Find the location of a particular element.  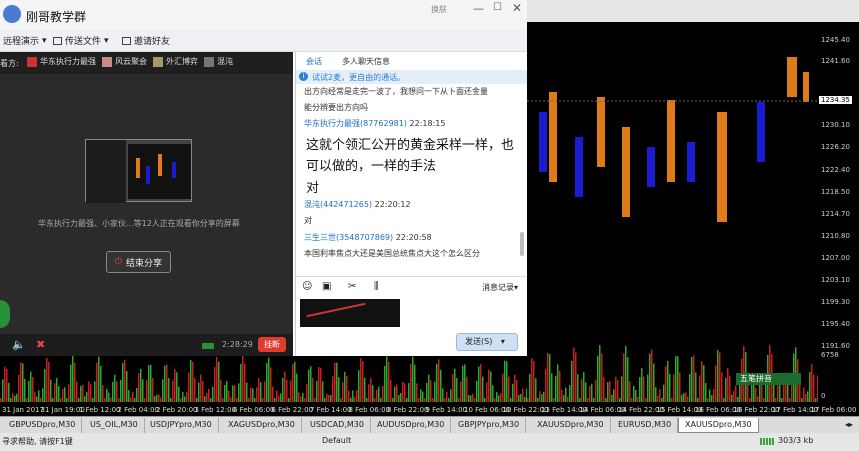

viewer-item: 混沌 is located at coordinates (218, 61).